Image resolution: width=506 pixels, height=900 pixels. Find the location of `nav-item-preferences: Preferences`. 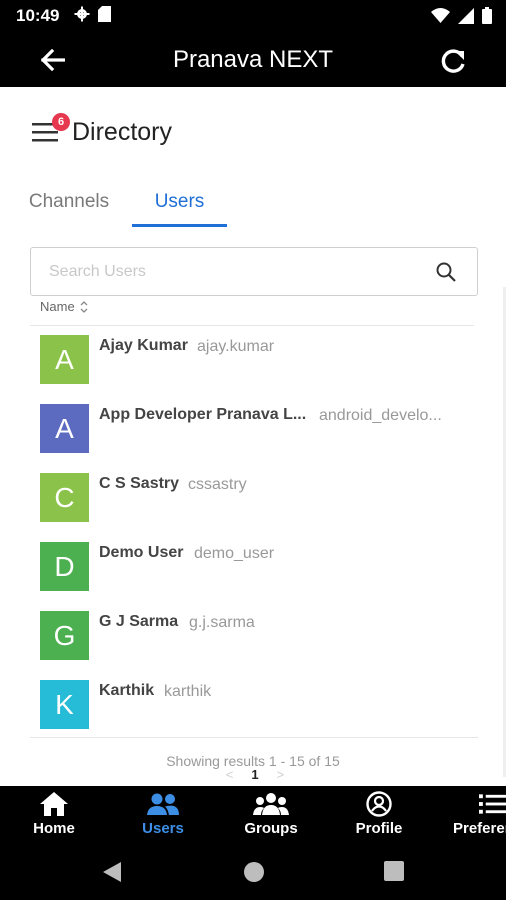

nav-item-preferences: Preferences is located at coordinates (471, 816).